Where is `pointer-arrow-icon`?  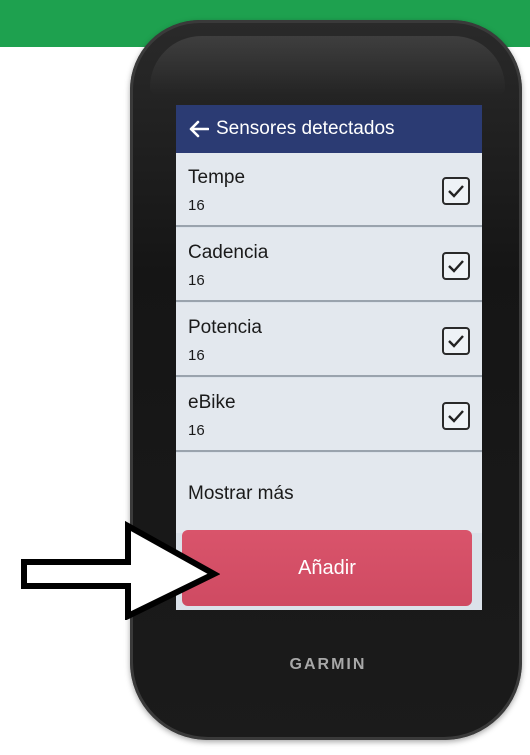
pointer-arrow-icon is located at coordinates (120, 570).